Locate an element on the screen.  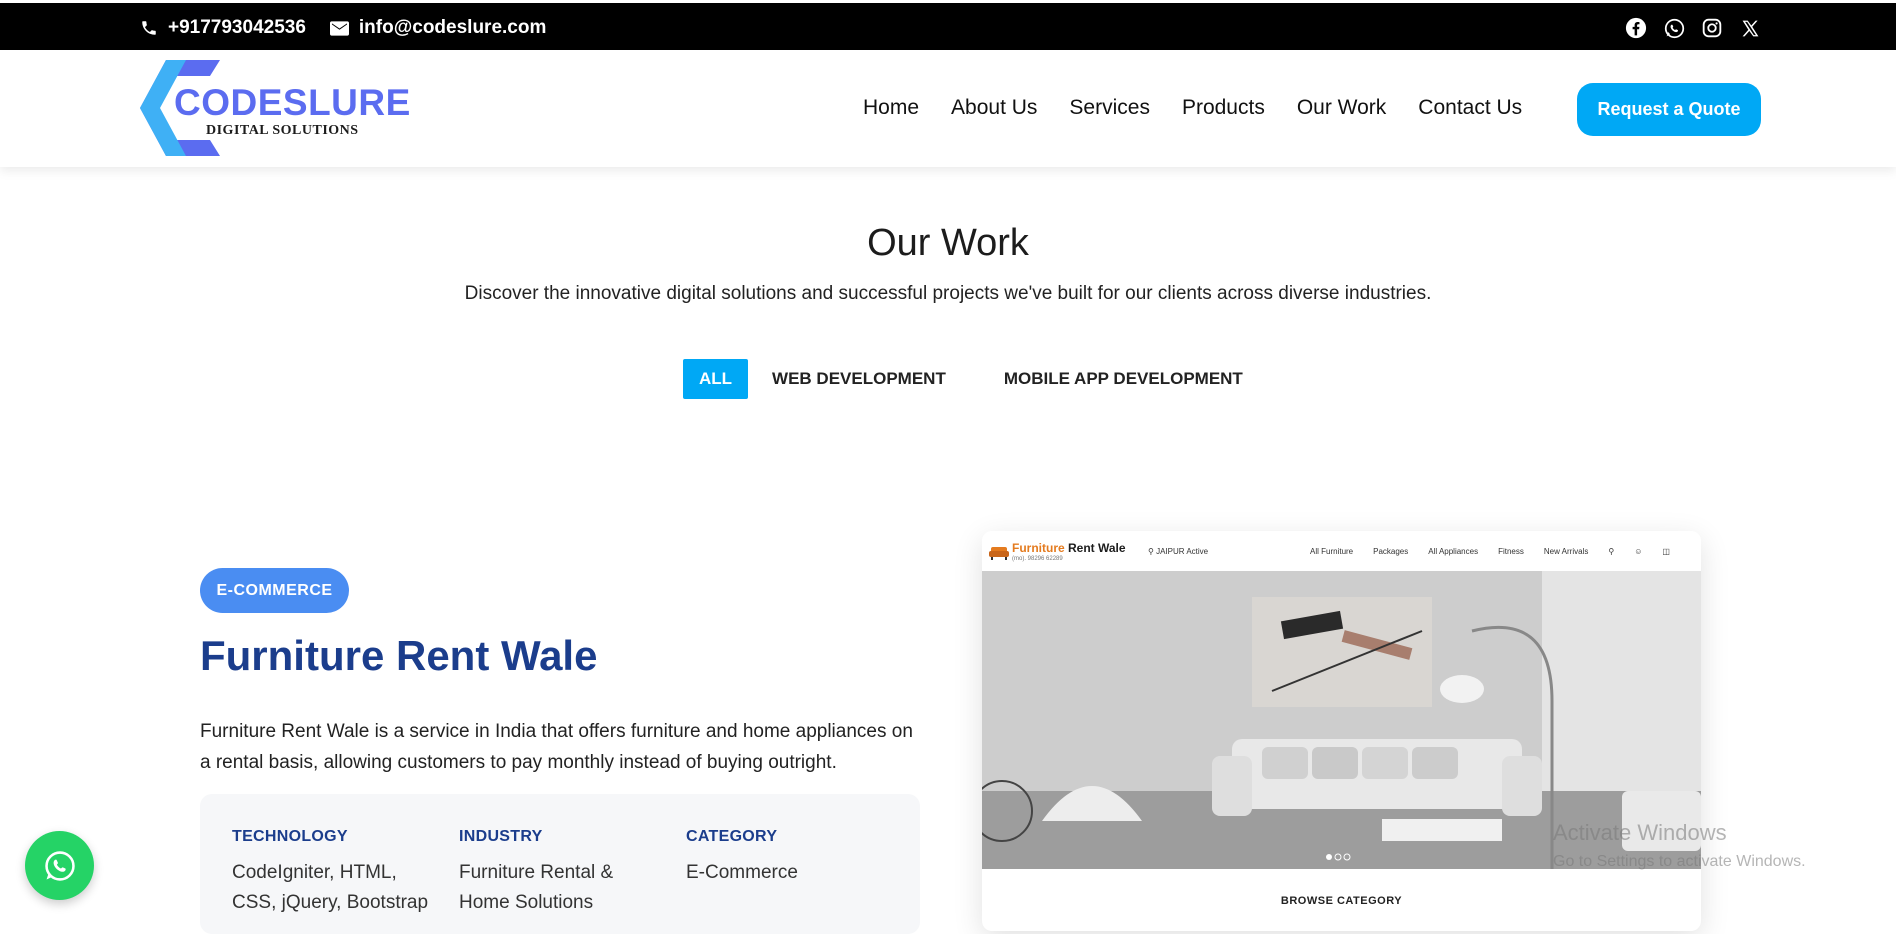
social-links is located at coordinates (1686, 28).